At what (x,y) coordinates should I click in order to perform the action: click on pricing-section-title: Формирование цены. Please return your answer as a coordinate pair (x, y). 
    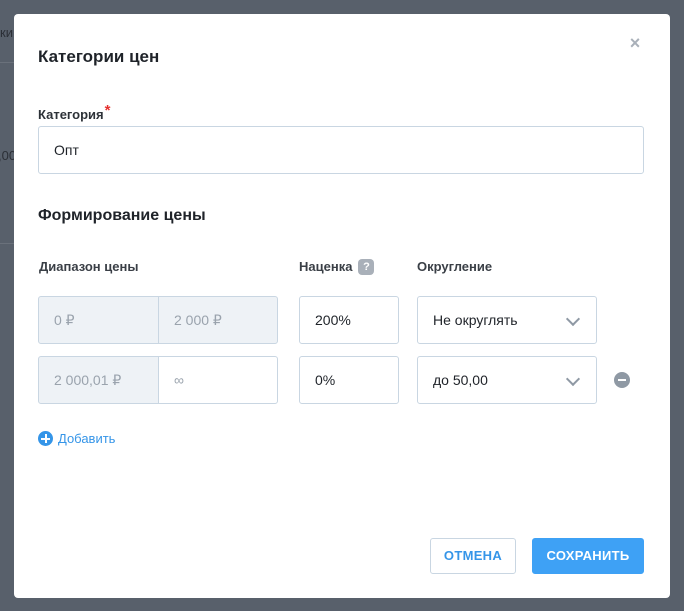
    Looking at the image, I should click on (122, 215).